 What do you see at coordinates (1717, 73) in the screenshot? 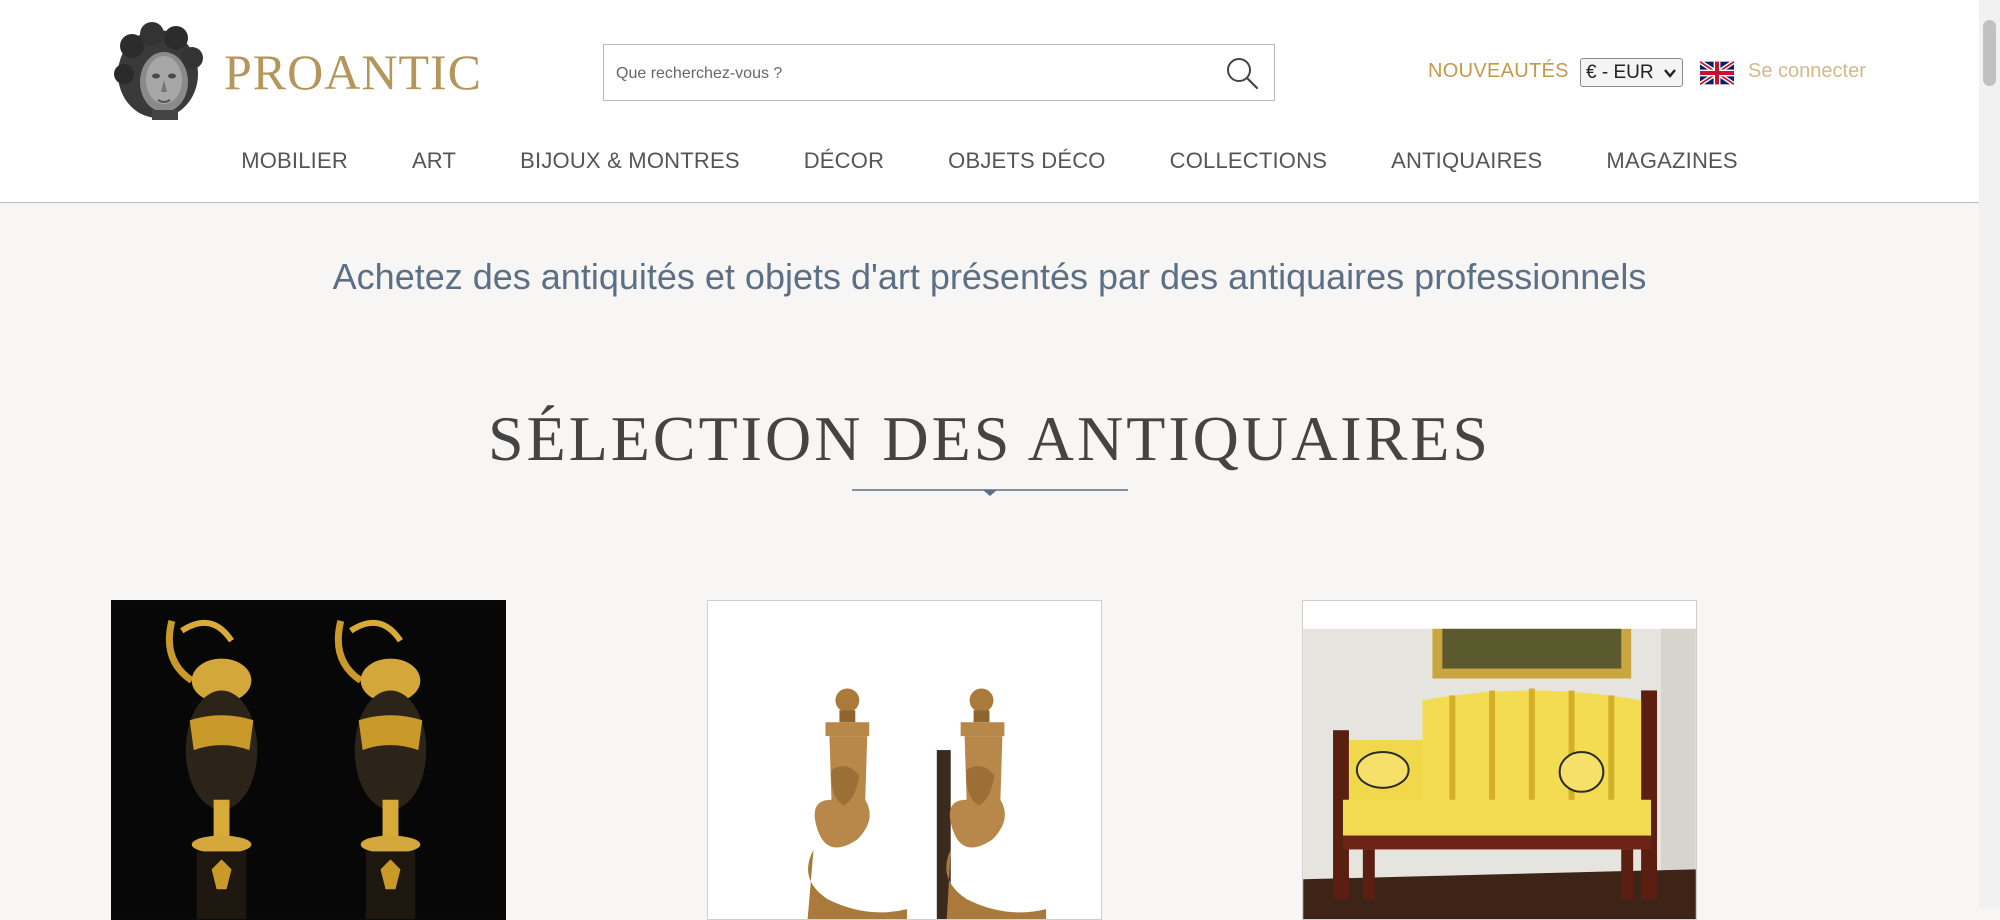
I see `uk-flag-icon` at bounding box center [1717, 73].